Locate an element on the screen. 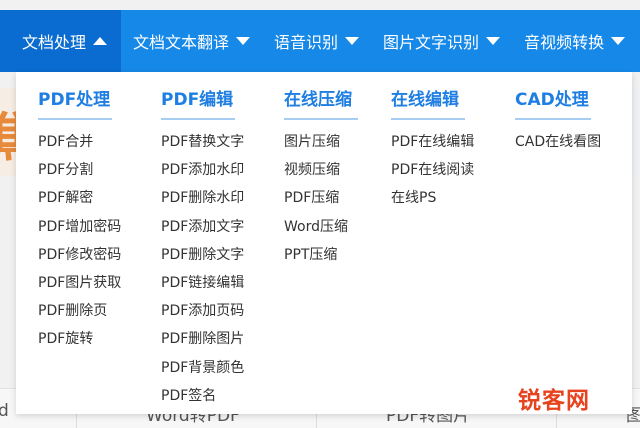  menu-item: PDF在线阅读 is located at coordinates (432, 170).